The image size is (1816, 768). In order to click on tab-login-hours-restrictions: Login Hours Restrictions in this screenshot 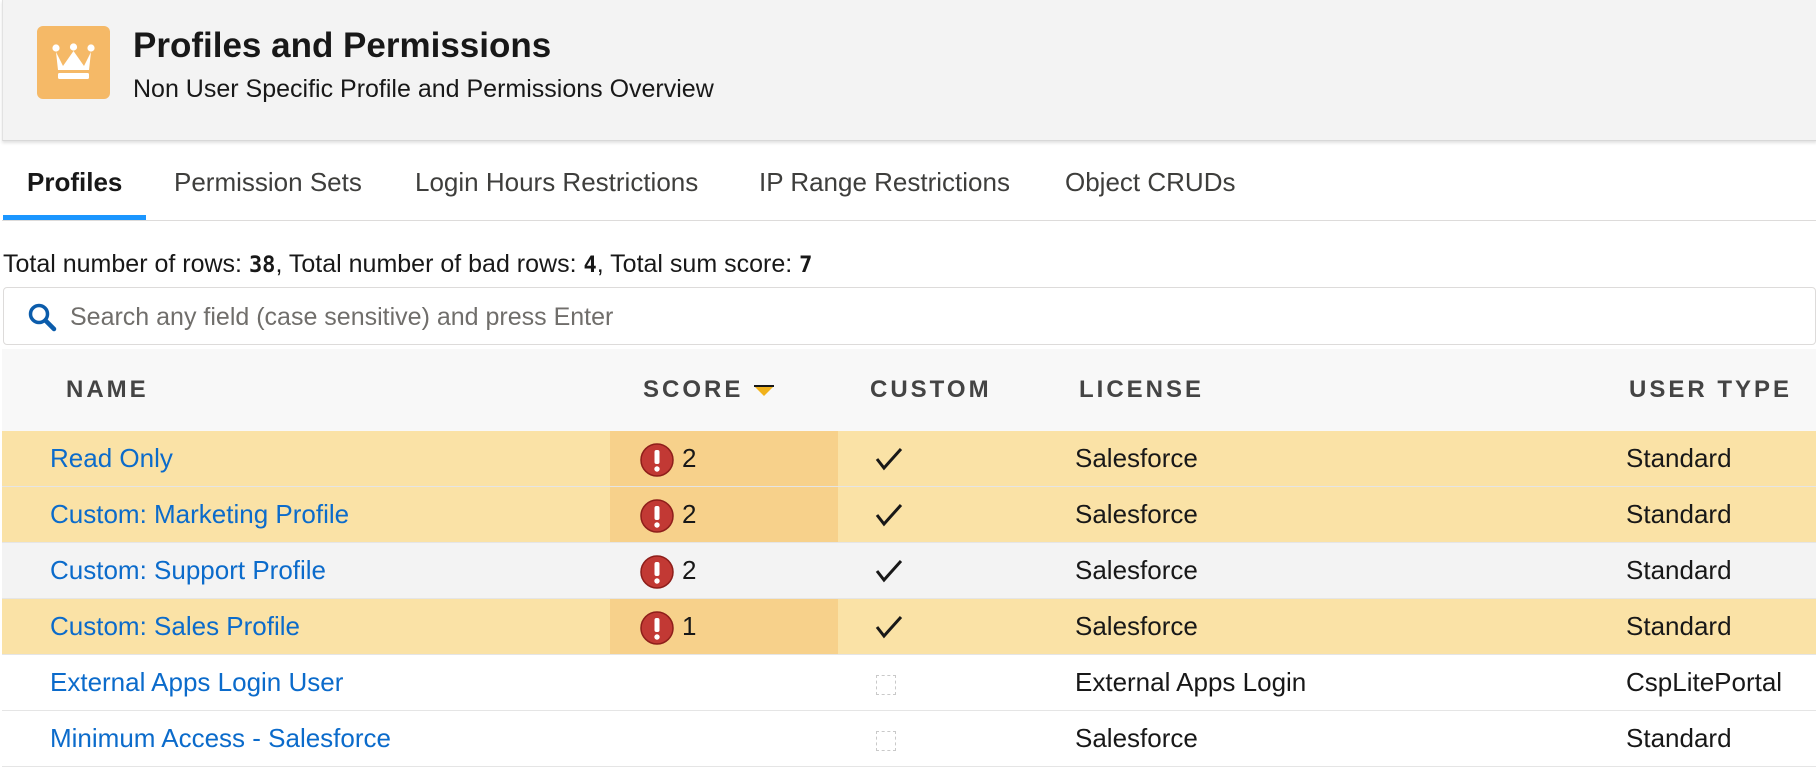, I will do `click(556, 182)`.